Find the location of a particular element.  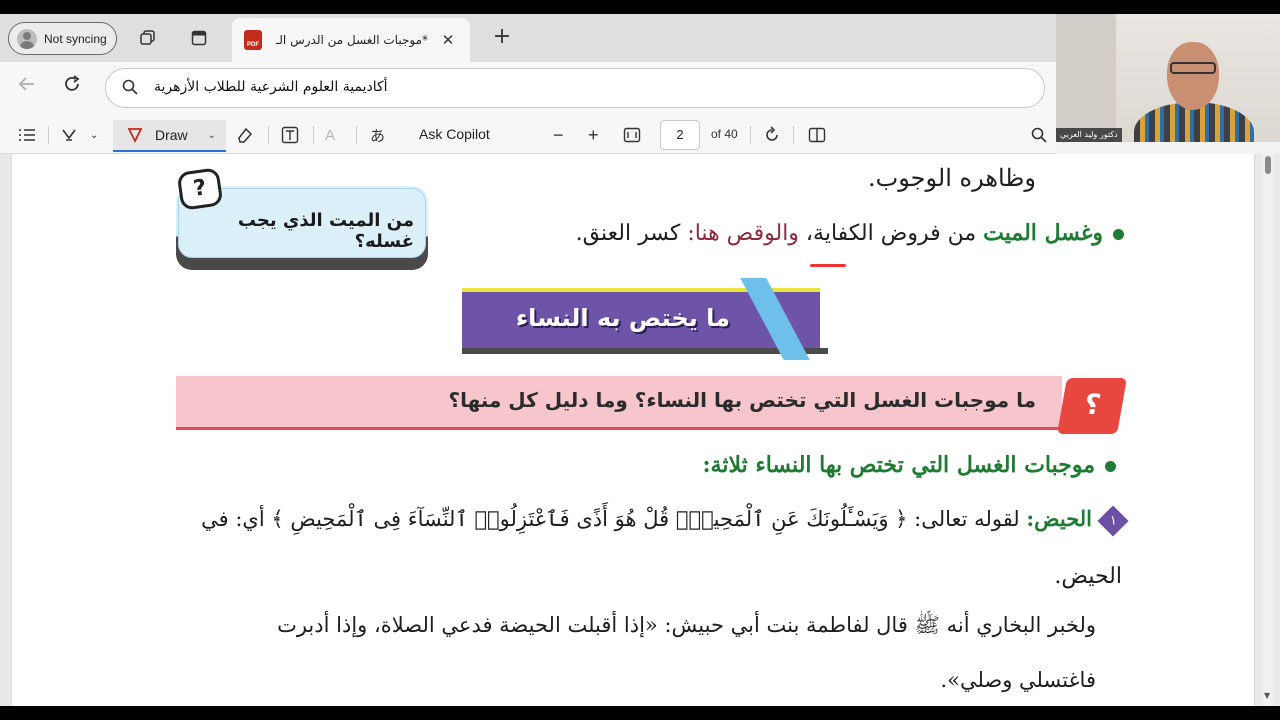

address-bar: أكاديمية العلوم الشرعية للطلاب الأزهرية is located at coordinates (575, 88).